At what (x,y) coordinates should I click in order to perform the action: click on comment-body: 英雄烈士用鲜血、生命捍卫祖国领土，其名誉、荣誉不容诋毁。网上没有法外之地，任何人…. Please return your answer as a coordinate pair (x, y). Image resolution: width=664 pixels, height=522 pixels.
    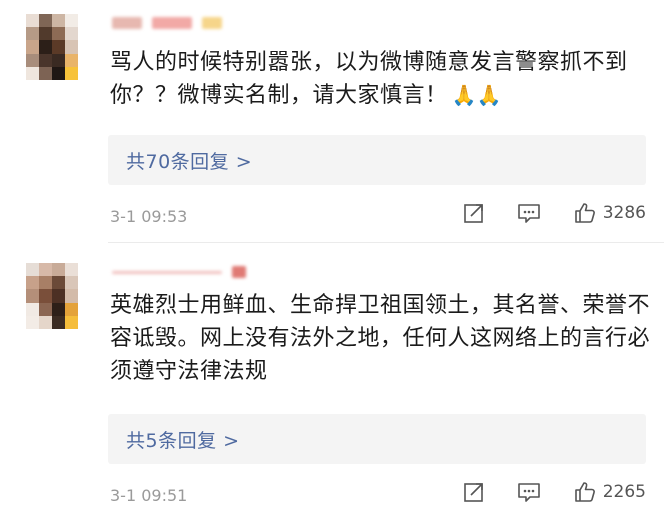
    Looking at the image, I should click on (380, 338).